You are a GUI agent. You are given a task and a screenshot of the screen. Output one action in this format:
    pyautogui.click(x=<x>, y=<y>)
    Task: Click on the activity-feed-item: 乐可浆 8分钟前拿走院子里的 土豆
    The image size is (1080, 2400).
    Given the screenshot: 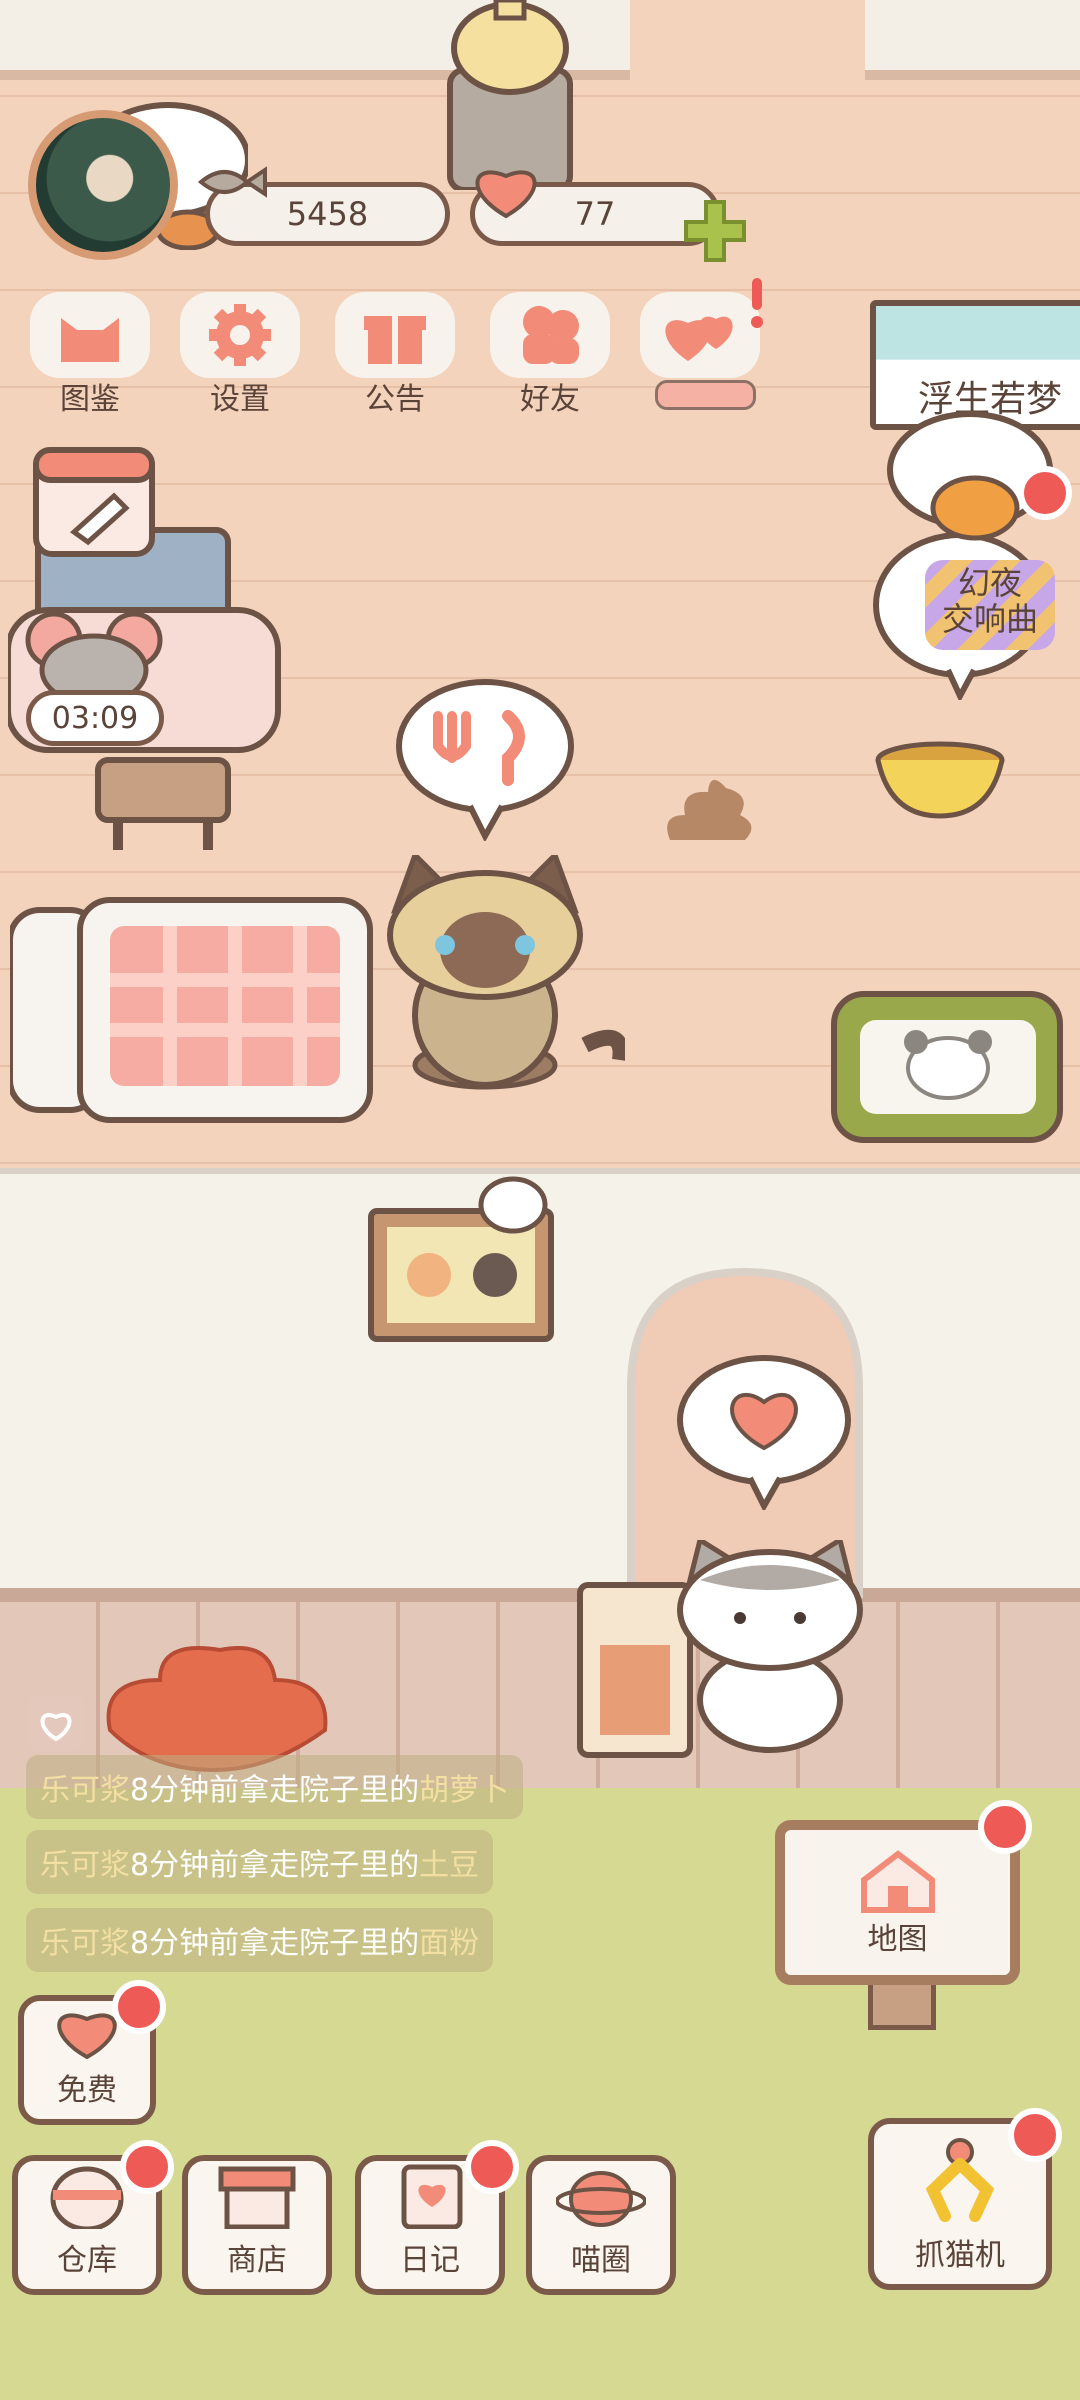 What is the action you would take?
    pyautogui.click(x=260, y=1862)
    